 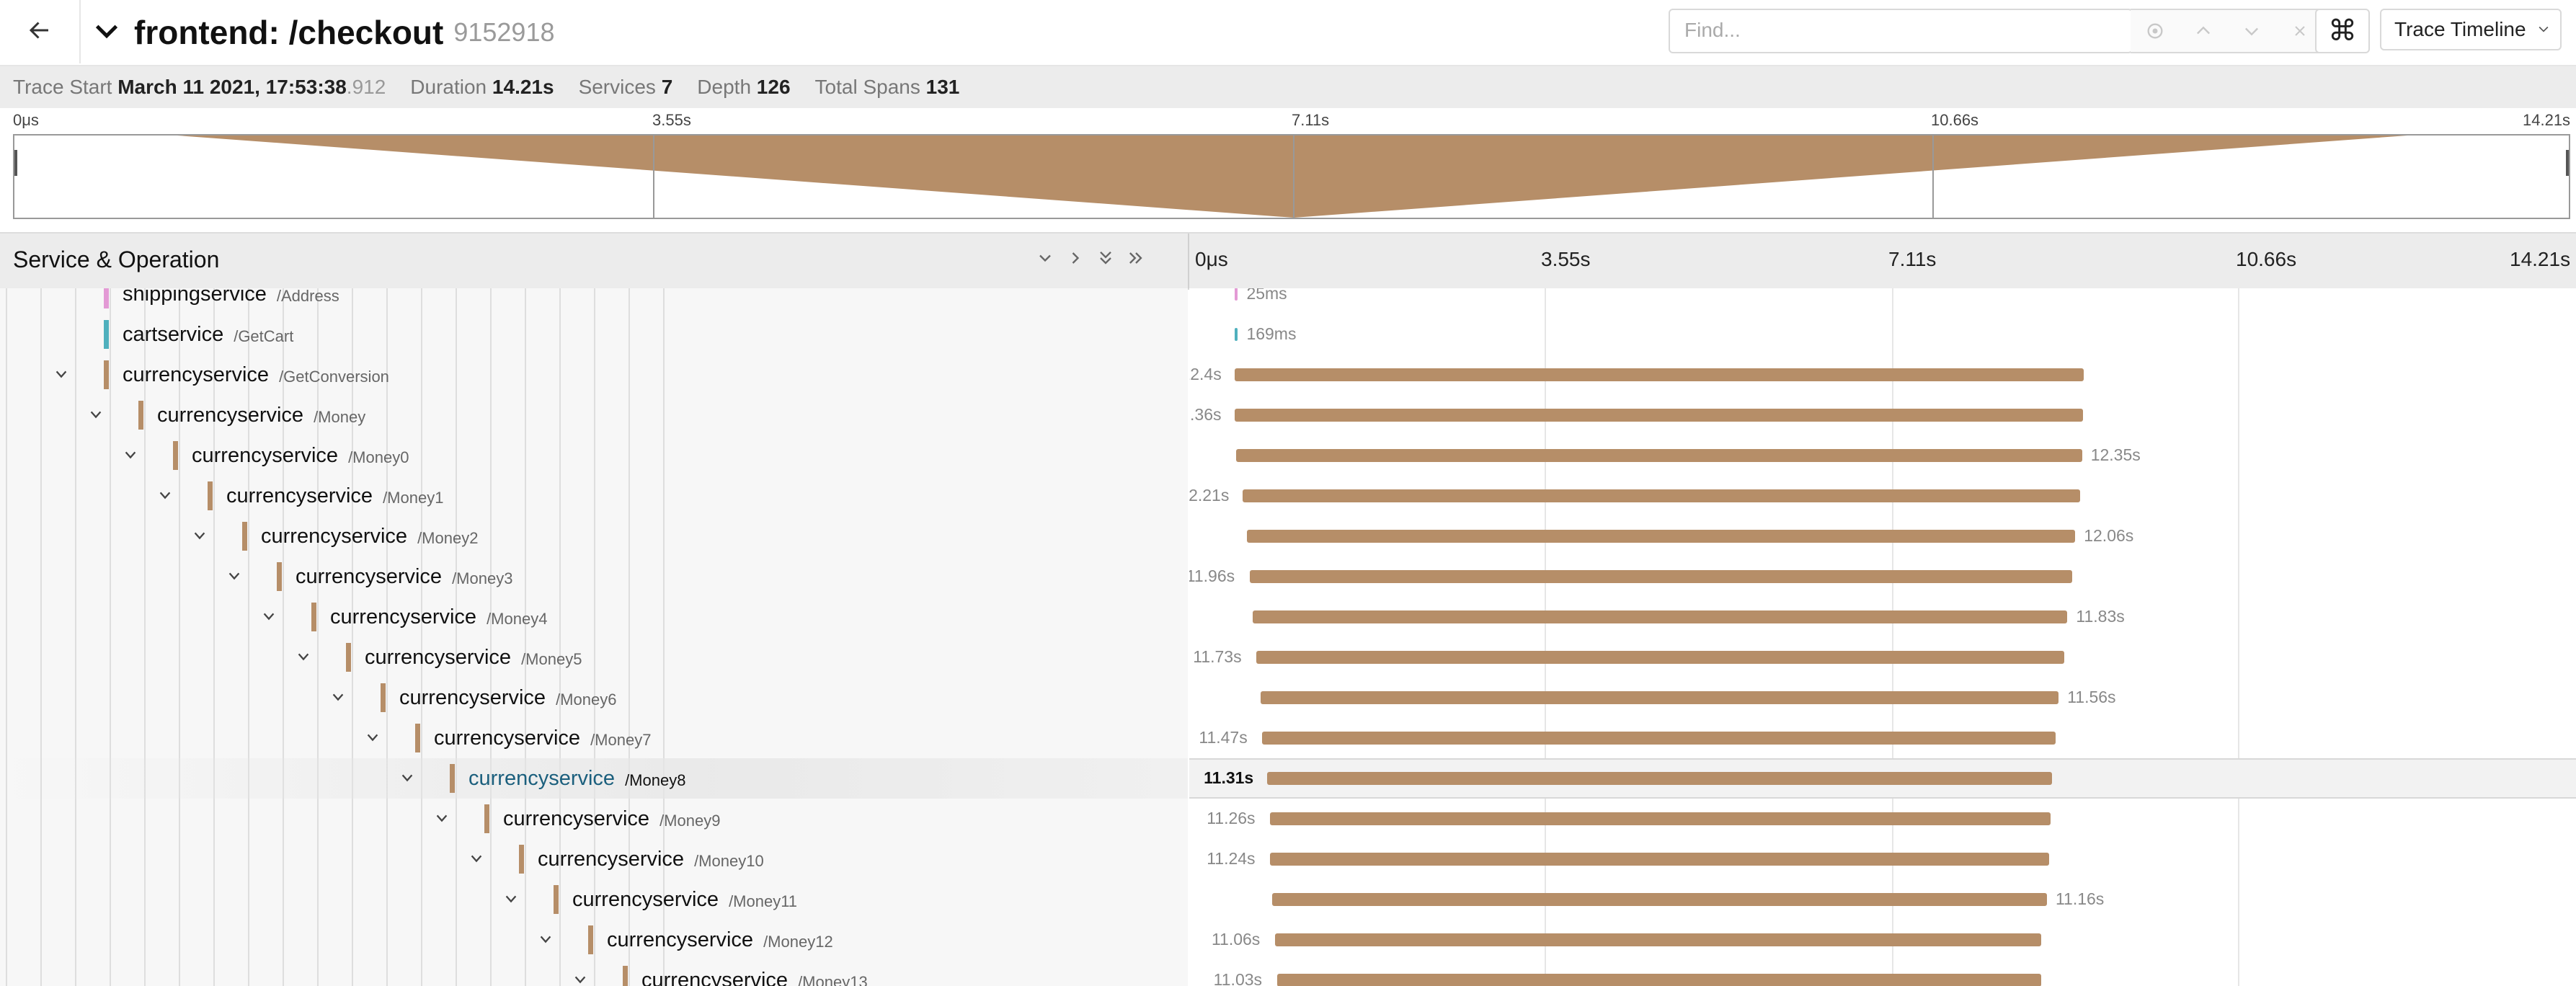 I want to click on span-row: shippingservice/Address, so click(x=210, y=301).